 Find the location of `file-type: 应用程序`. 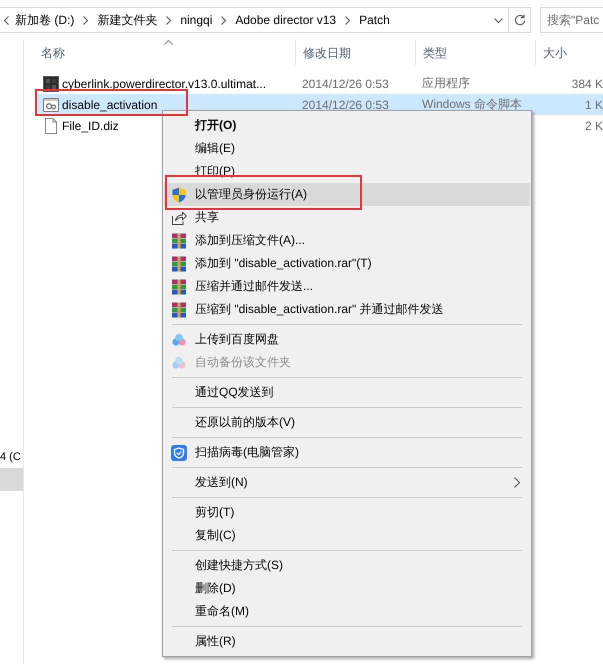

file-type: 应用程序 is located at coordinates (445, 83).